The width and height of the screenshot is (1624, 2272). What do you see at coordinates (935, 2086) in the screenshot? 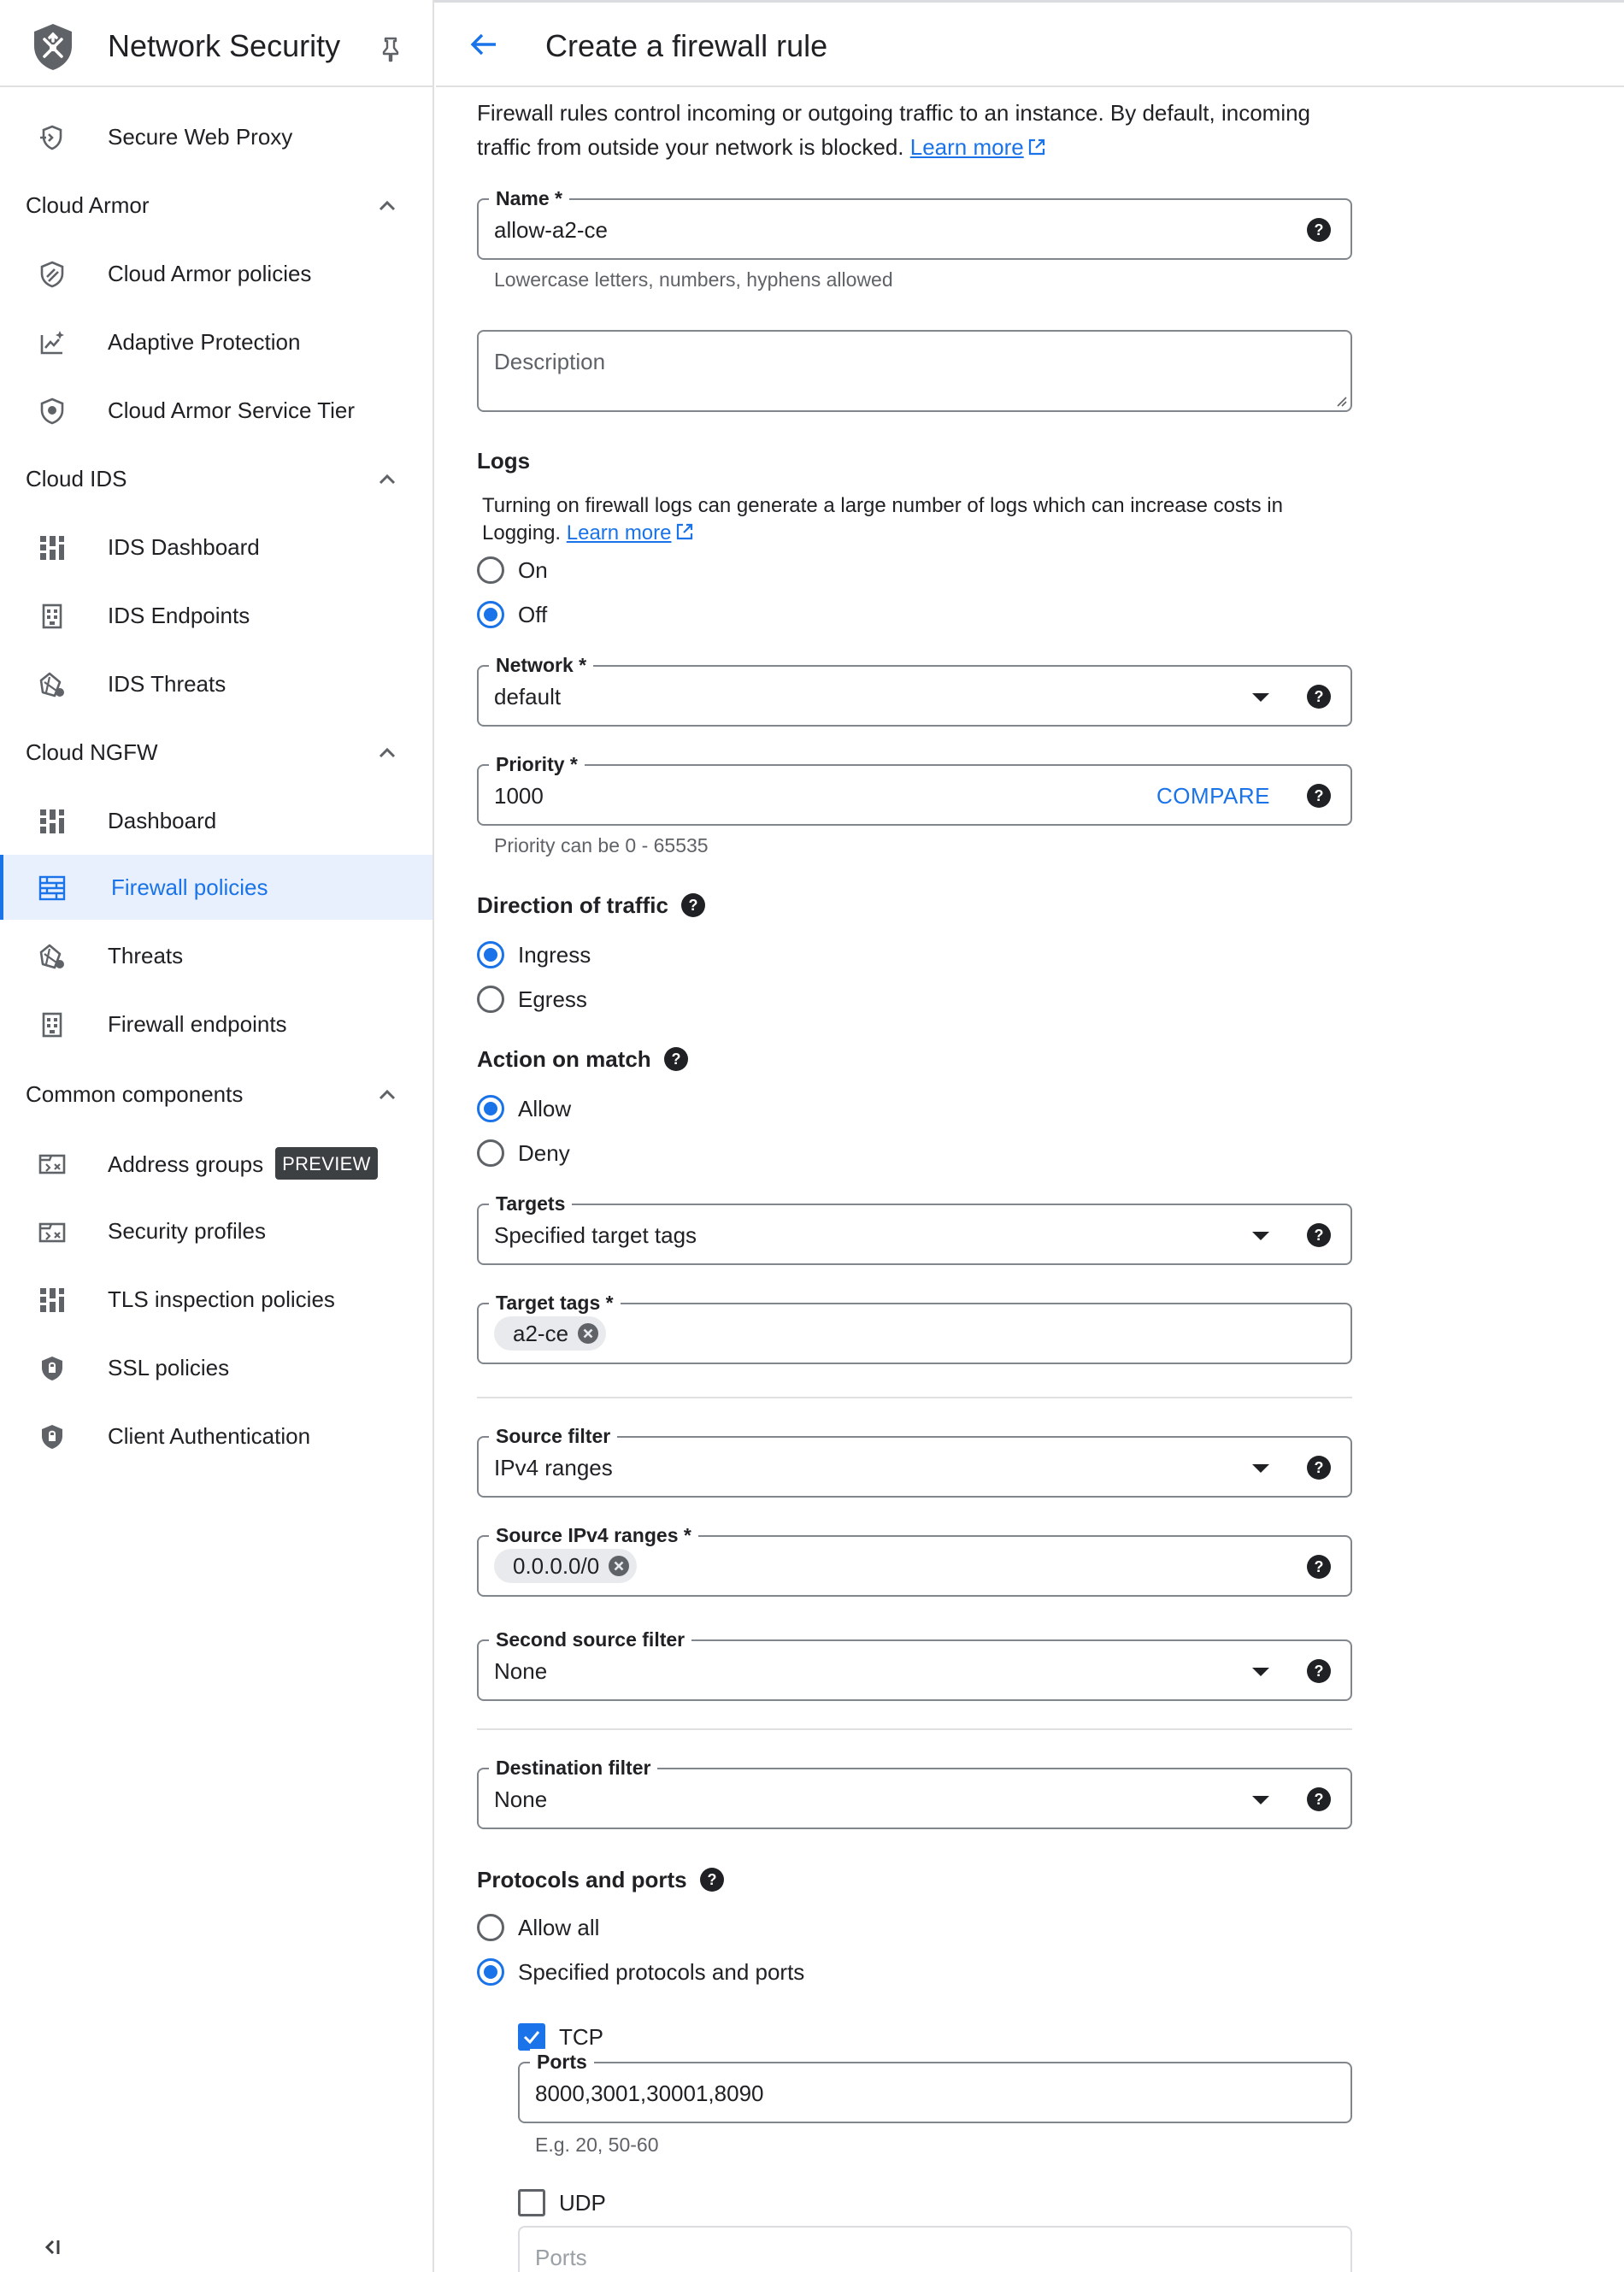
I see `tcp-ports-field: Ports 8000,3001,30001,8090` at bounding box center [935, 2086].